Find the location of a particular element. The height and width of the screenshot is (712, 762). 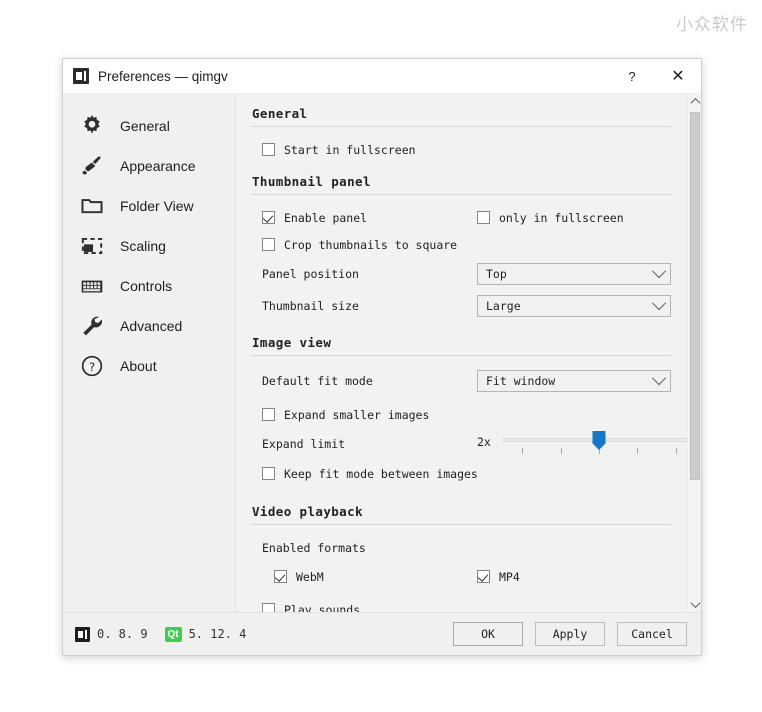

default-fit-mode-value: Fit window is located at coordinates (521, 381).